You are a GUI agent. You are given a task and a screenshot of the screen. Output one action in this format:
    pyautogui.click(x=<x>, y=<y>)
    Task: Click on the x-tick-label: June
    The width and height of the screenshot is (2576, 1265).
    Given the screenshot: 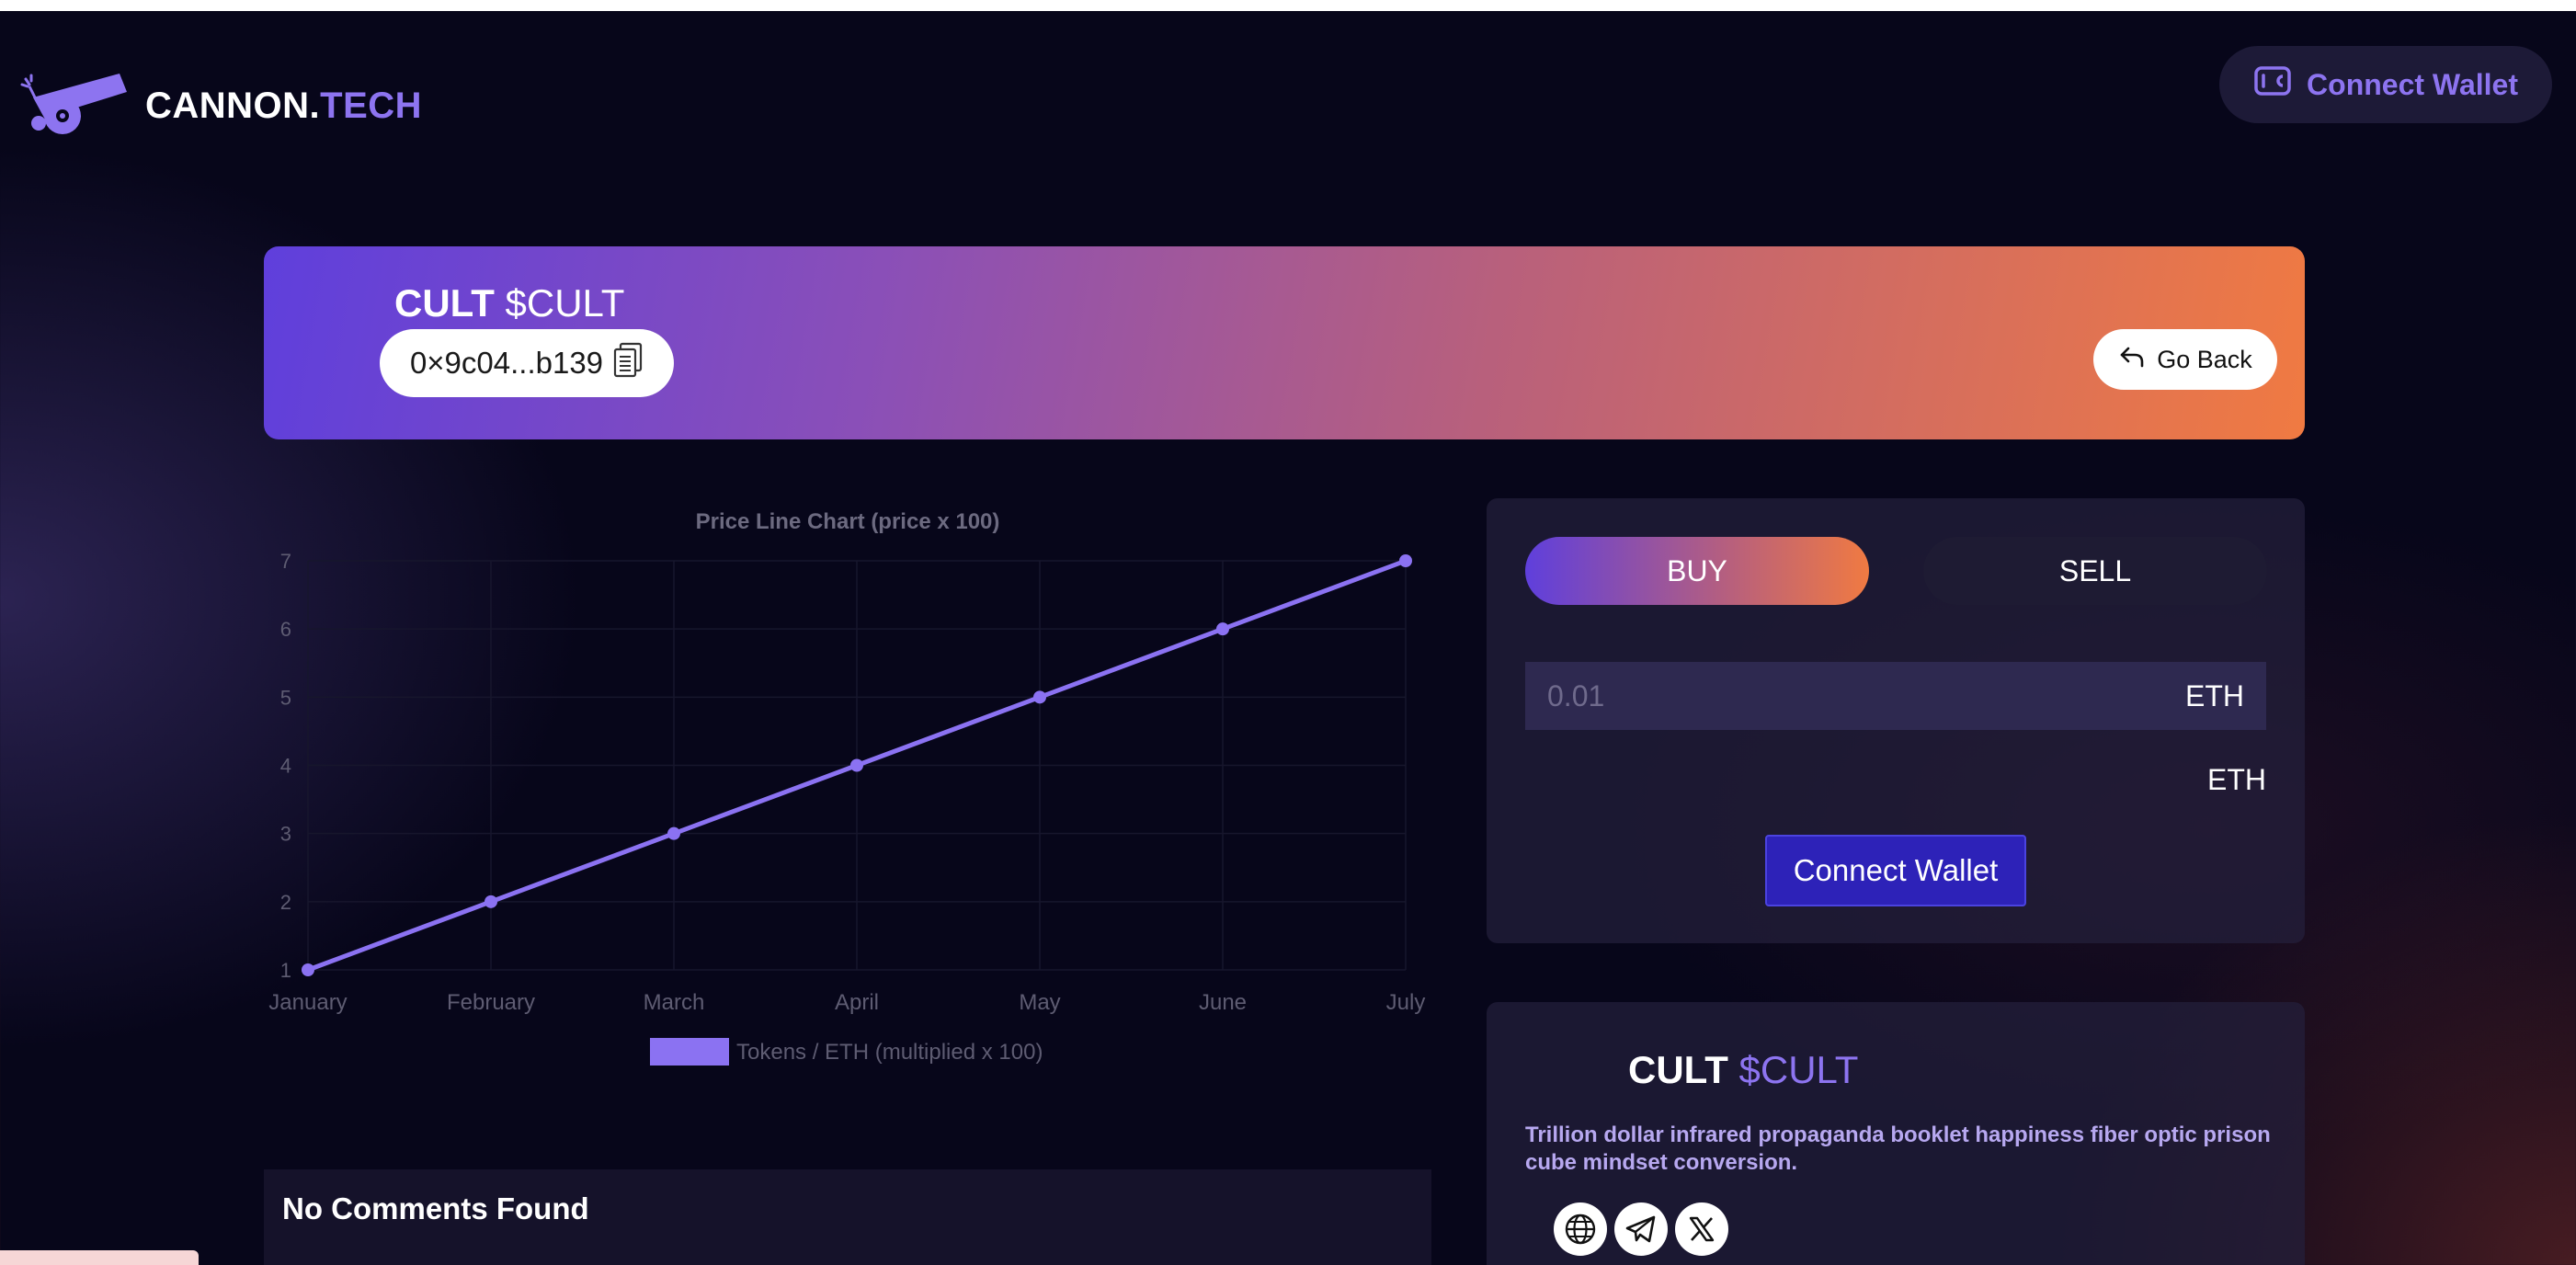 What is the action you would take?
    pyautogui.click(x=1223, y=1002)
    